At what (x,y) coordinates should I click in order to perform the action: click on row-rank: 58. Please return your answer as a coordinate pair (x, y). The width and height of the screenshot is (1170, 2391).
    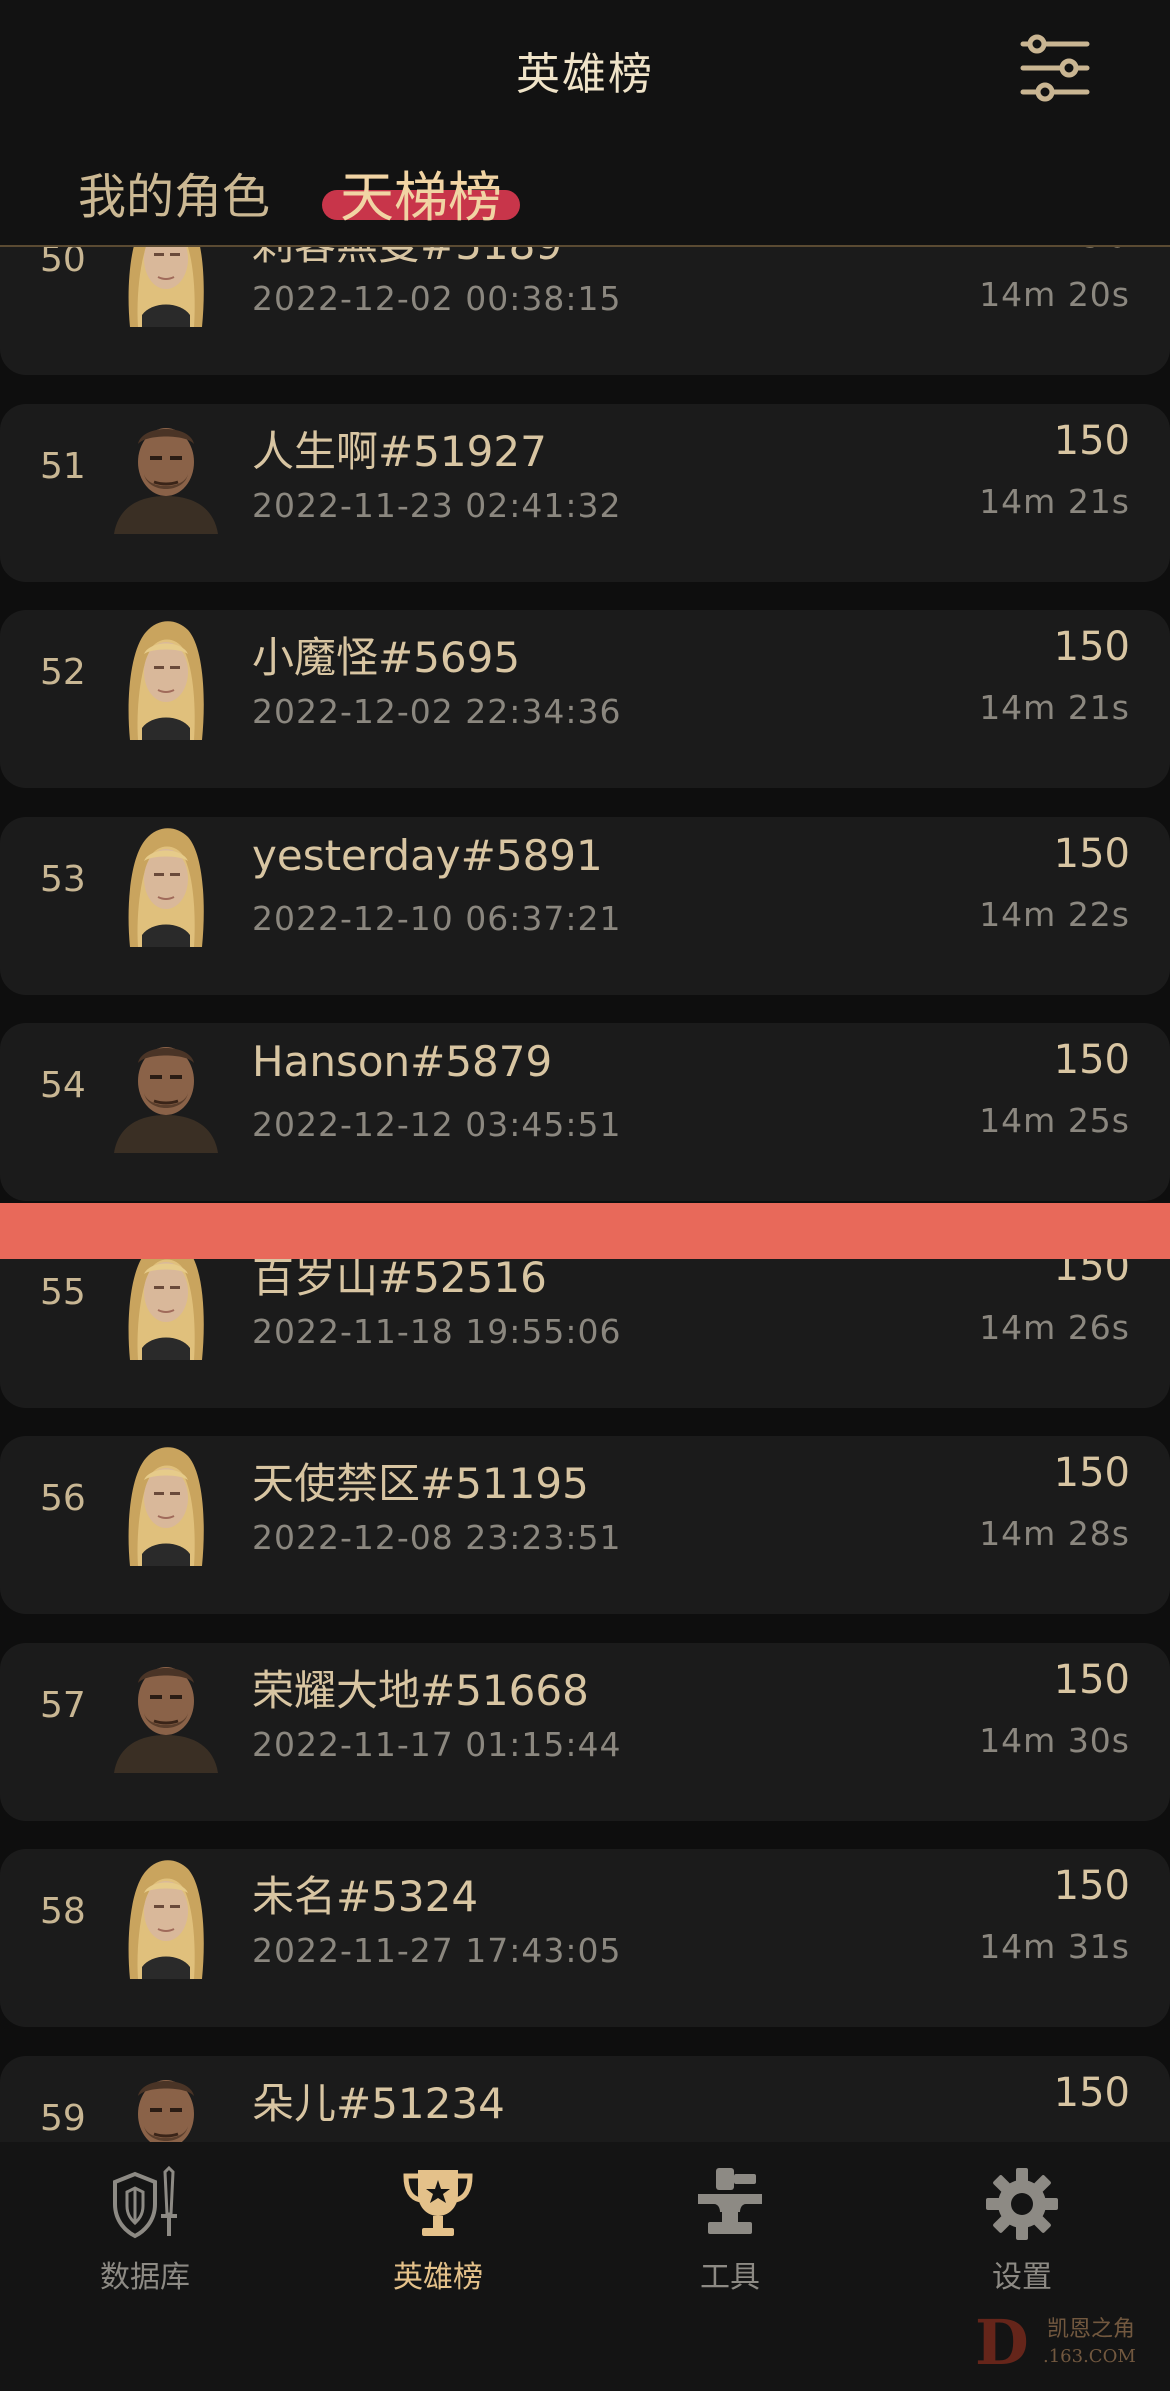
    Looking at the image, I should click on (63, 1911).